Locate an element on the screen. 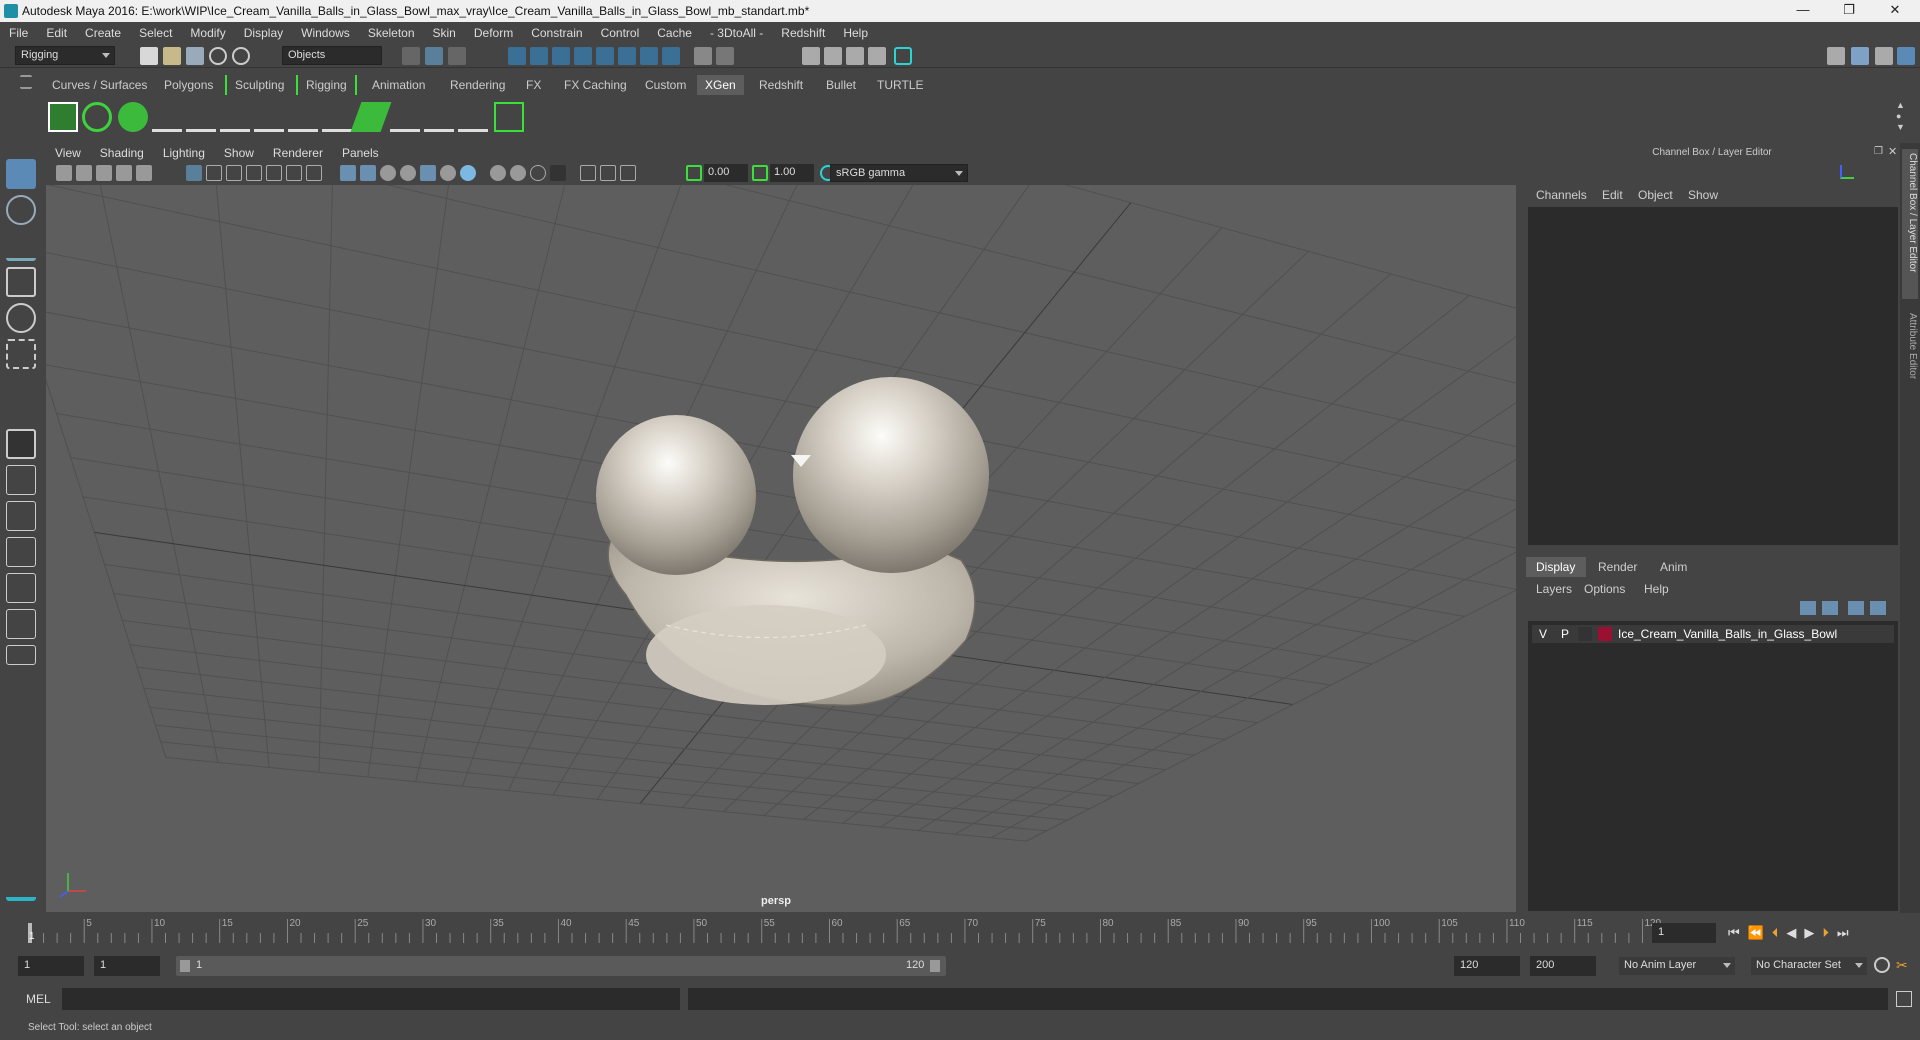 The width and height of the screenshot is (1920, 1040). move-layer-down-icon is located at coordinates (1830, 608).